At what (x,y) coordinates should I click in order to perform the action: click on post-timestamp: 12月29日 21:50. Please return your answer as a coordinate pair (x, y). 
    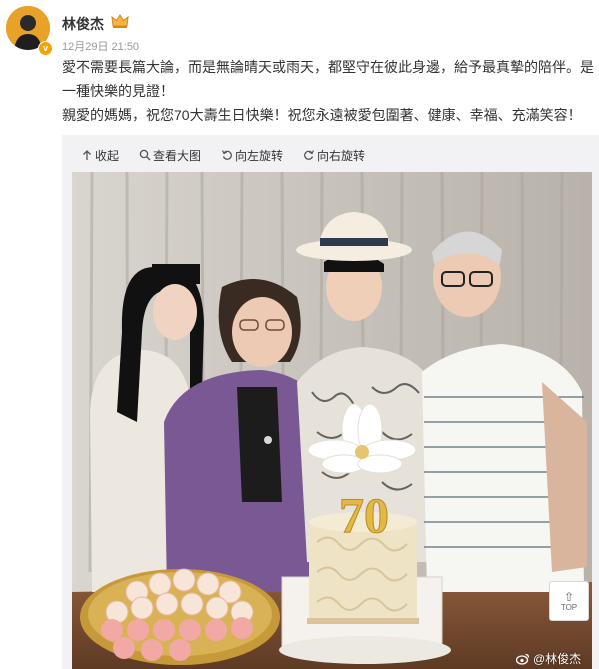
    Looking at the image, I should click on (100, 46).